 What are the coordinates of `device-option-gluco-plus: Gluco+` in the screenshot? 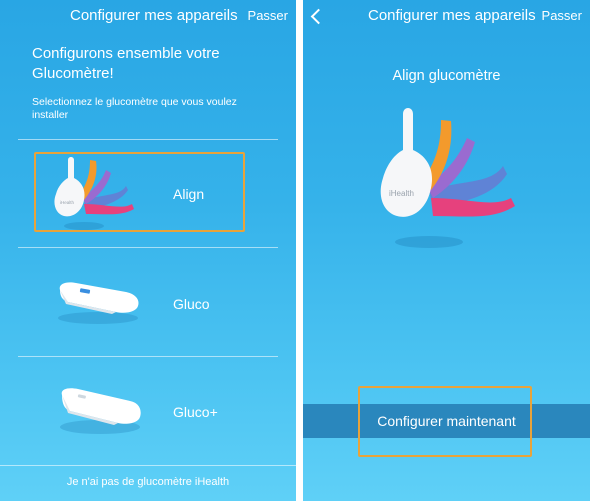 It's located at (148, 410).